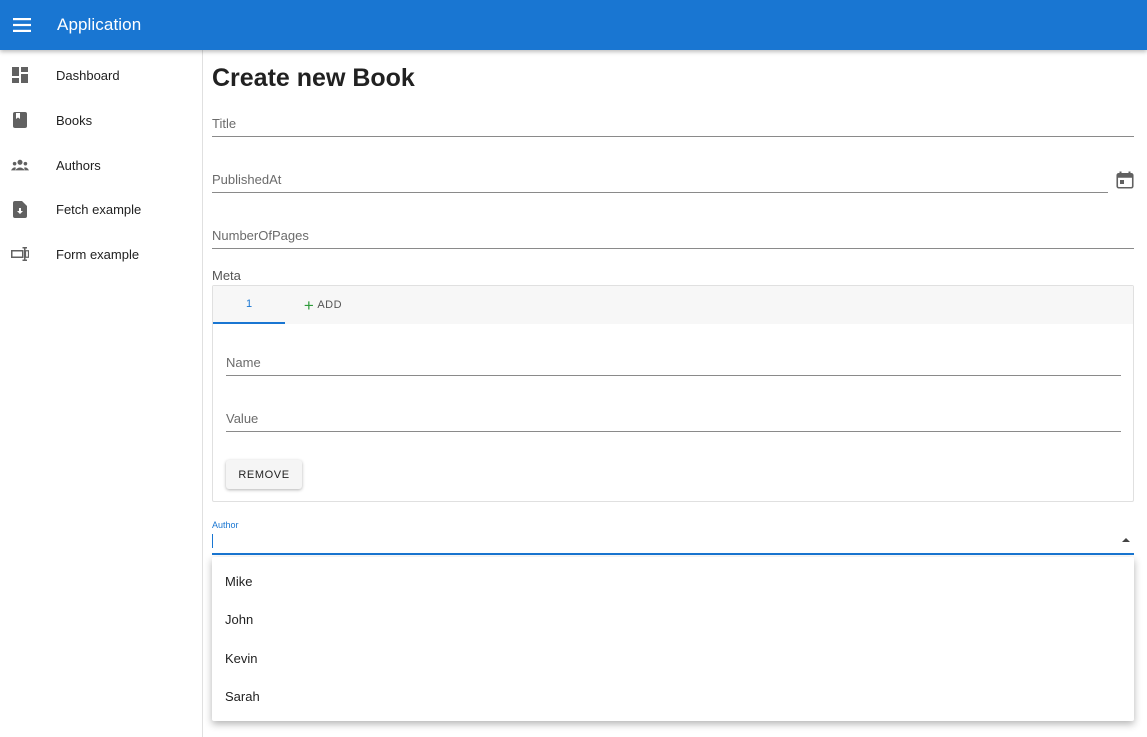  I want to click on sidebar-item-authors: Authors, so click(101, 165).